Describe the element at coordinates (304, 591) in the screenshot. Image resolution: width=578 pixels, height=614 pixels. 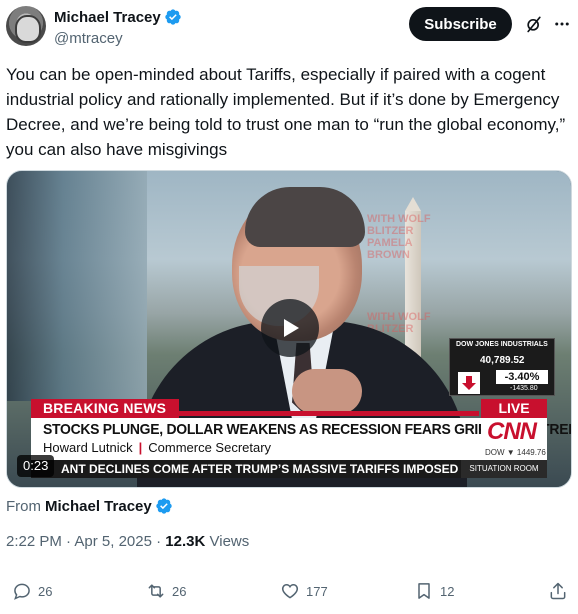
I see `like-button: 177` at that location.